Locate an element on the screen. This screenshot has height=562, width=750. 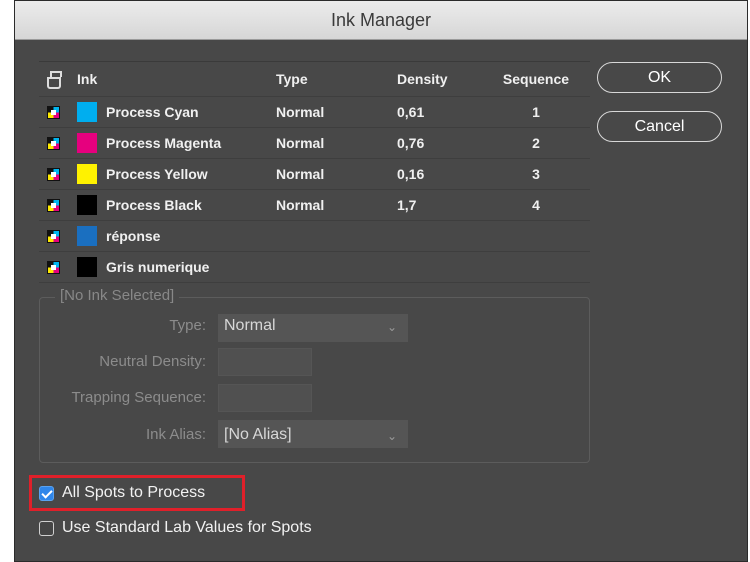
sort-column-header is located at coordinates (57, 79).